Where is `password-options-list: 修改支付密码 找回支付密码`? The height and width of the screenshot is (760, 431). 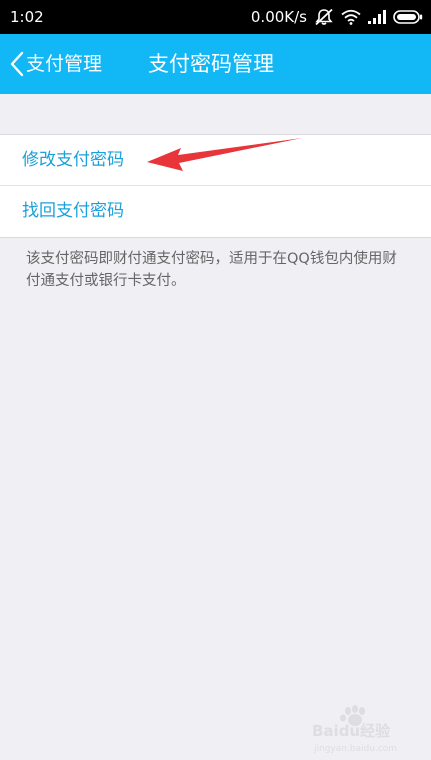 password-options-list: 修改支付密码 找回支付密码 is located at coordinates (215, 186).